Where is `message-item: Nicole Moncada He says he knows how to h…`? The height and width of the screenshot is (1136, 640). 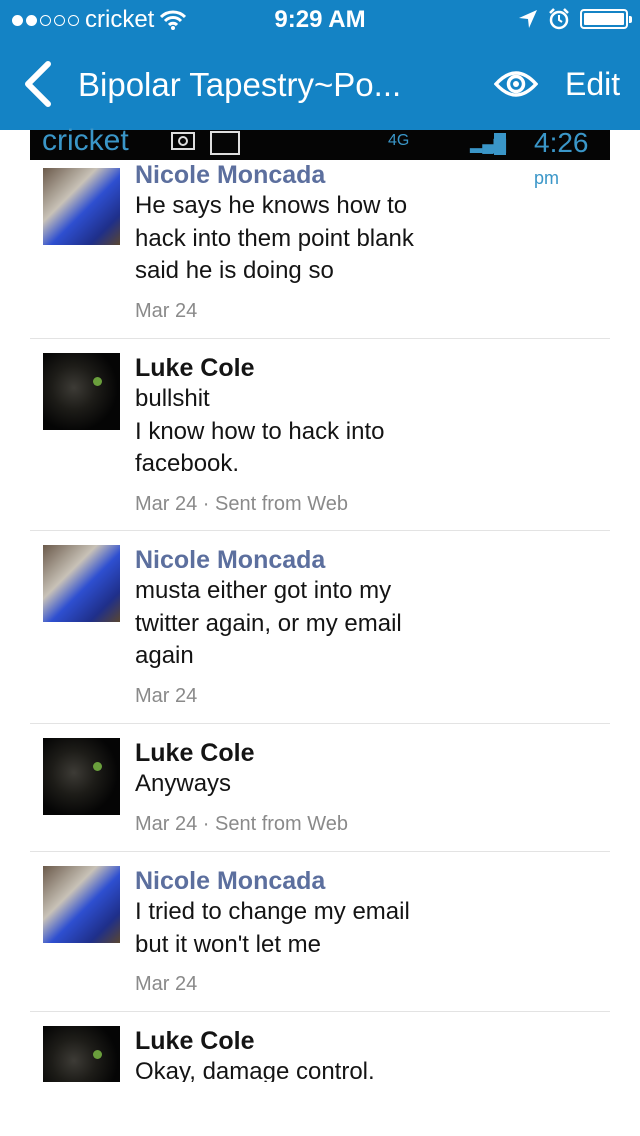 message-item: Nicole Moncada He says he knows how to h… is located at coordinates (320, 249).